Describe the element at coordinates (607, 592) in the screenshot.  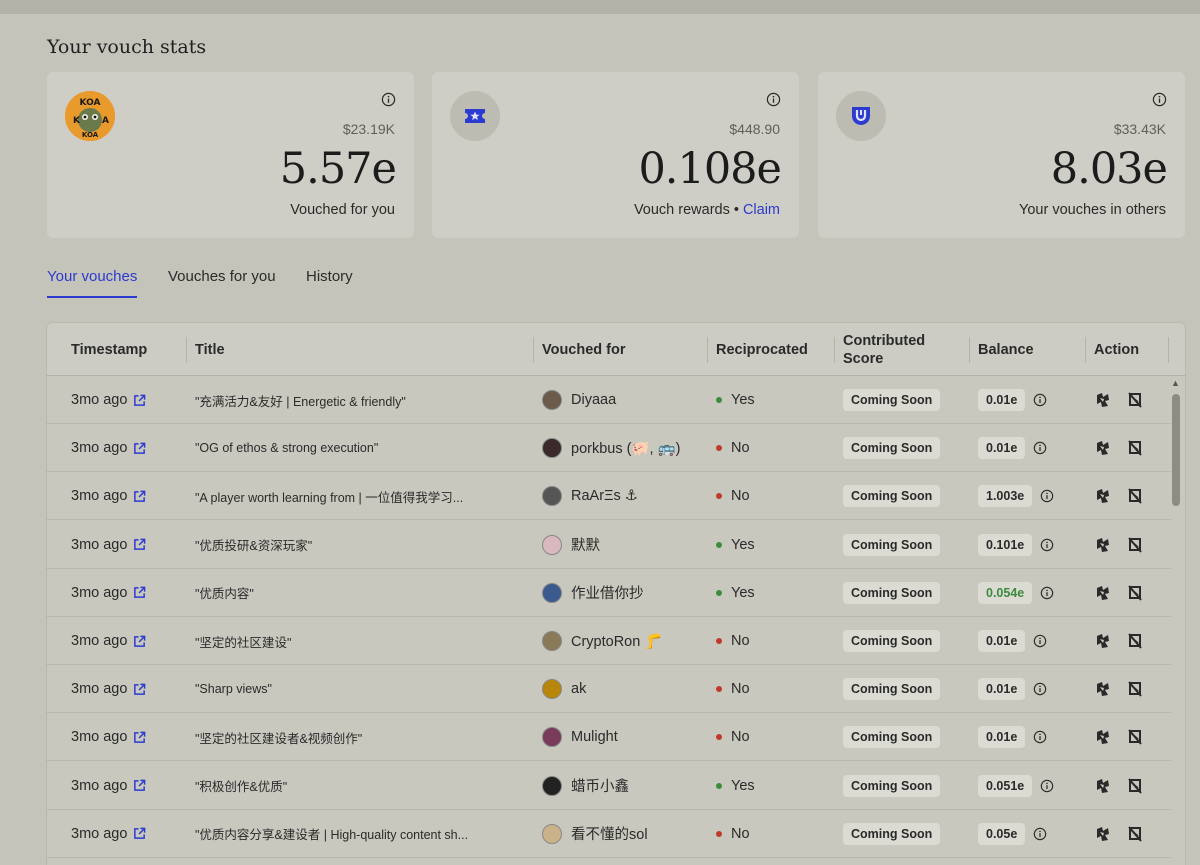
I see `user-name: 作业借你抄` at that location.